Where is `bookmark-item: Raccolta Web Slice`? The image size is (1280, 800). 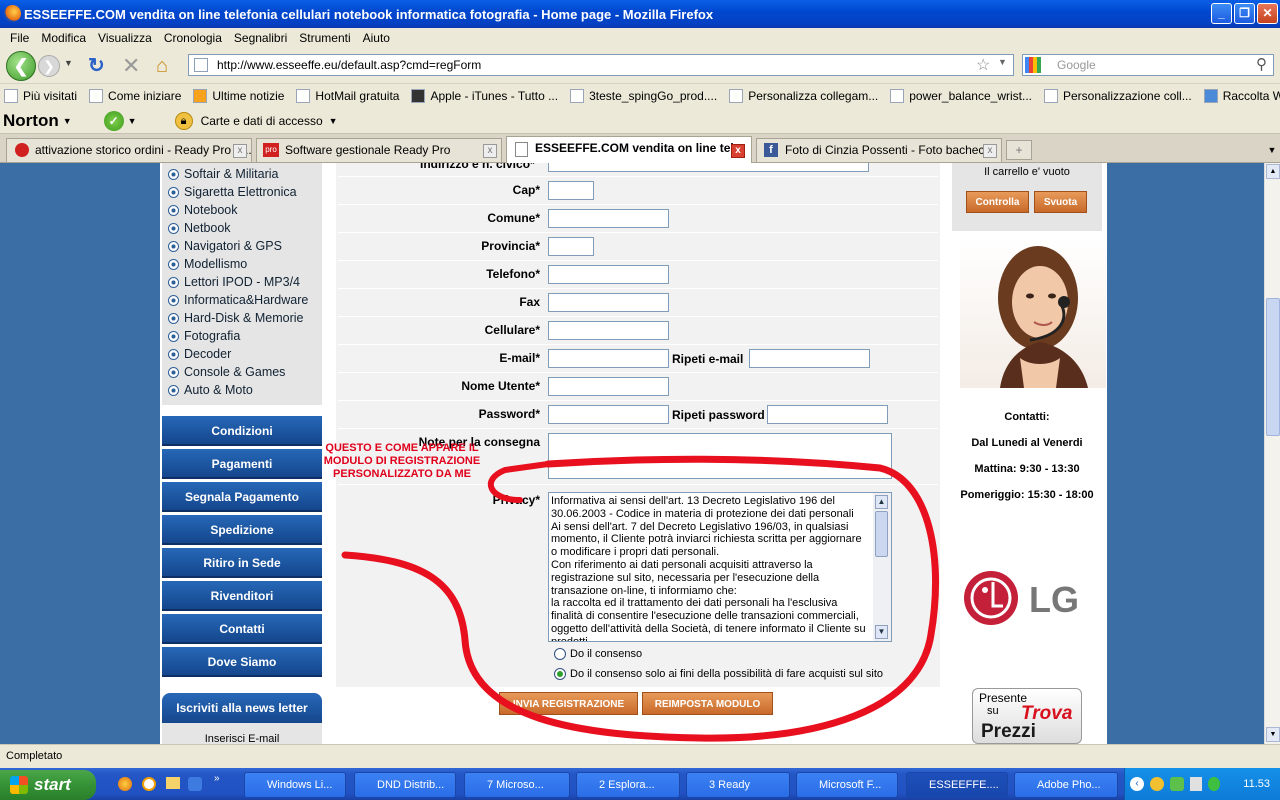
bookmark-item: Raccolta Web Slice is located at coordinates (1241, 96).